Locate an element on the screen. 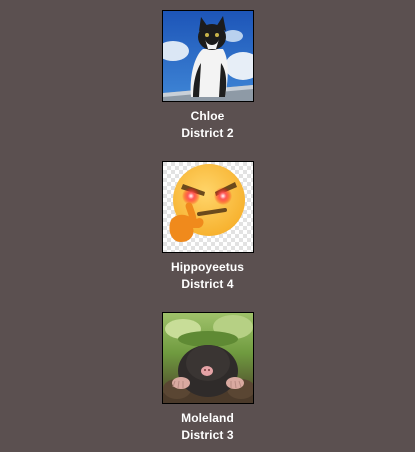  tribute-district: District 4 is located at coordinates (207, 284).